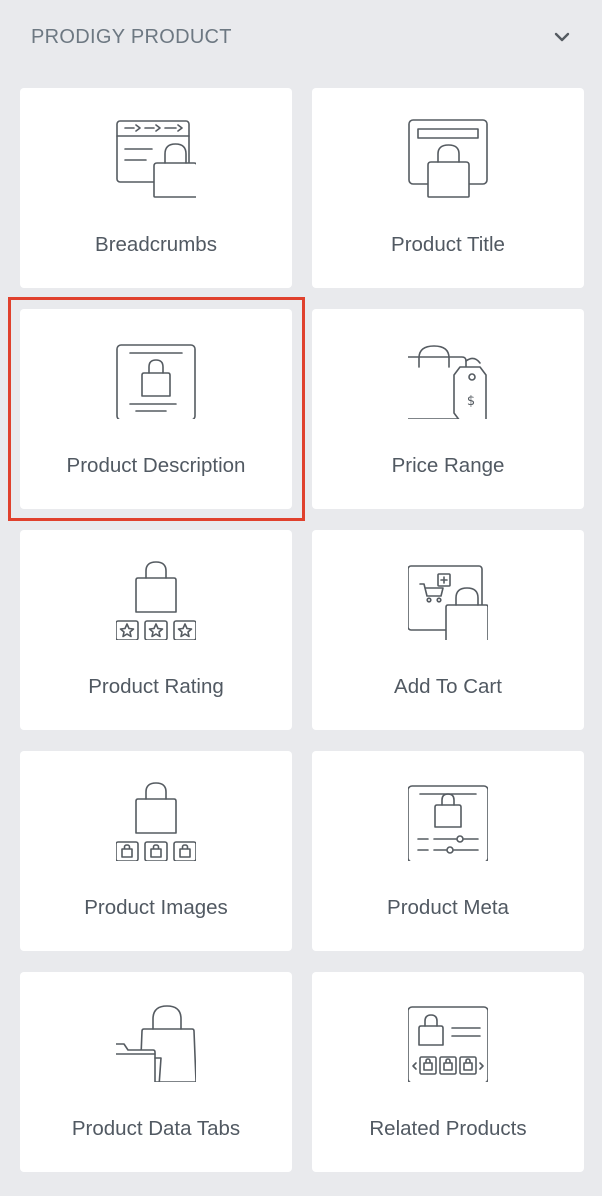 The height and width of the screenshot is (1196, 602). What do you see at coordinates (448, 244) in the screenshot?
I see `widget-label: Product Title` at bounding box center [448, 244].